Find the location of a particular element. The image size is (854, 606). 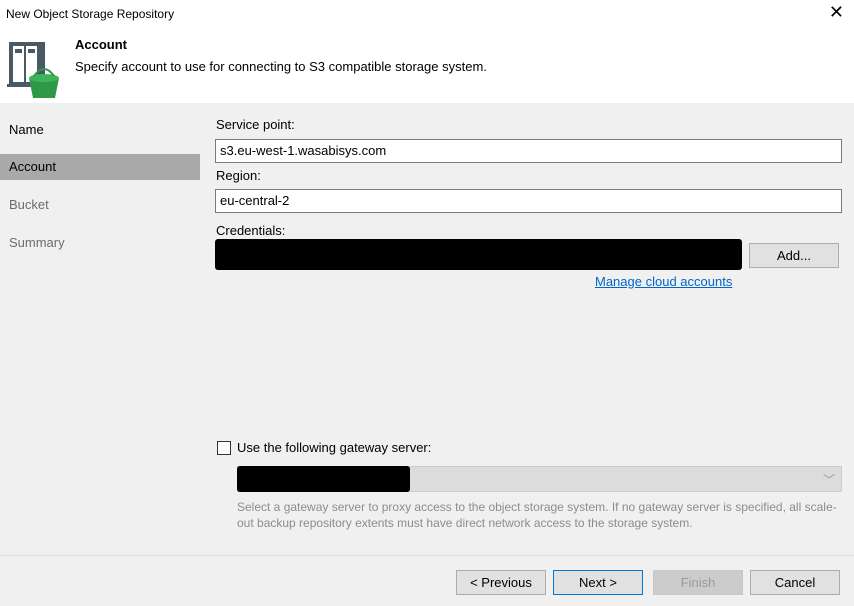

service-point-input: s3.eu-west-1.wasabisys.com is located at coordinates (528, 151).